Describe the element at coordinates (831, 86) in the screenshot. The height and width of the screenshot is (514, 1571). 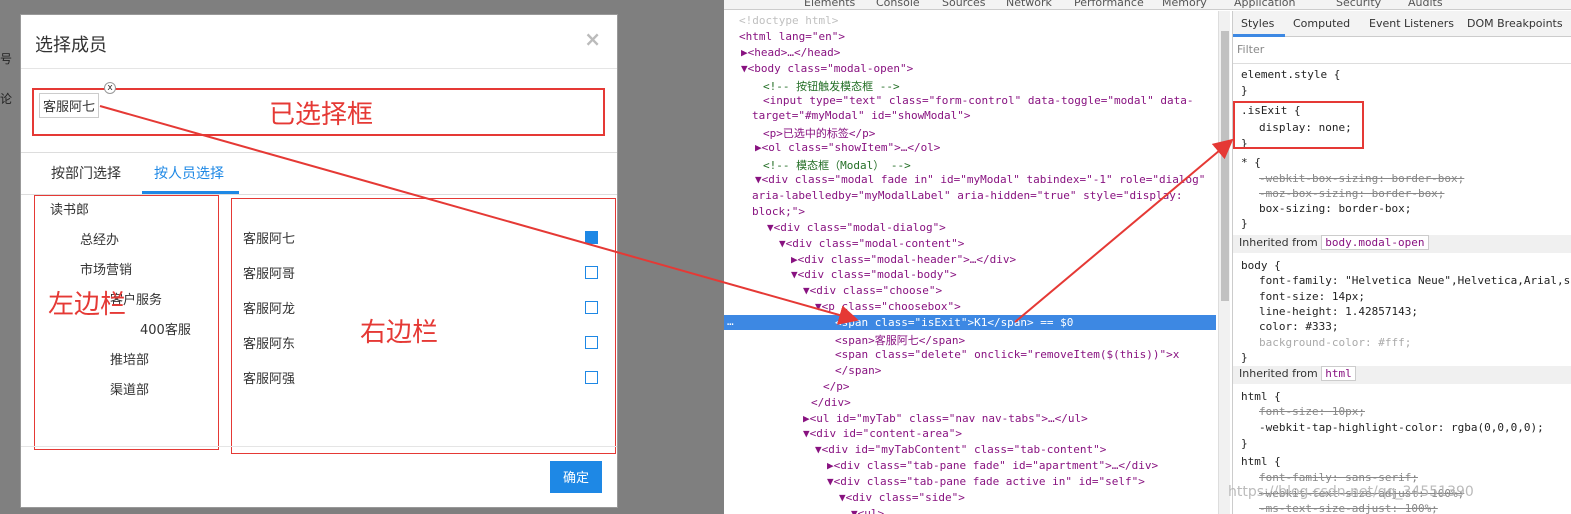
I see `dom-node-line: <!-- 按钮触发模态框 -->` at that location.